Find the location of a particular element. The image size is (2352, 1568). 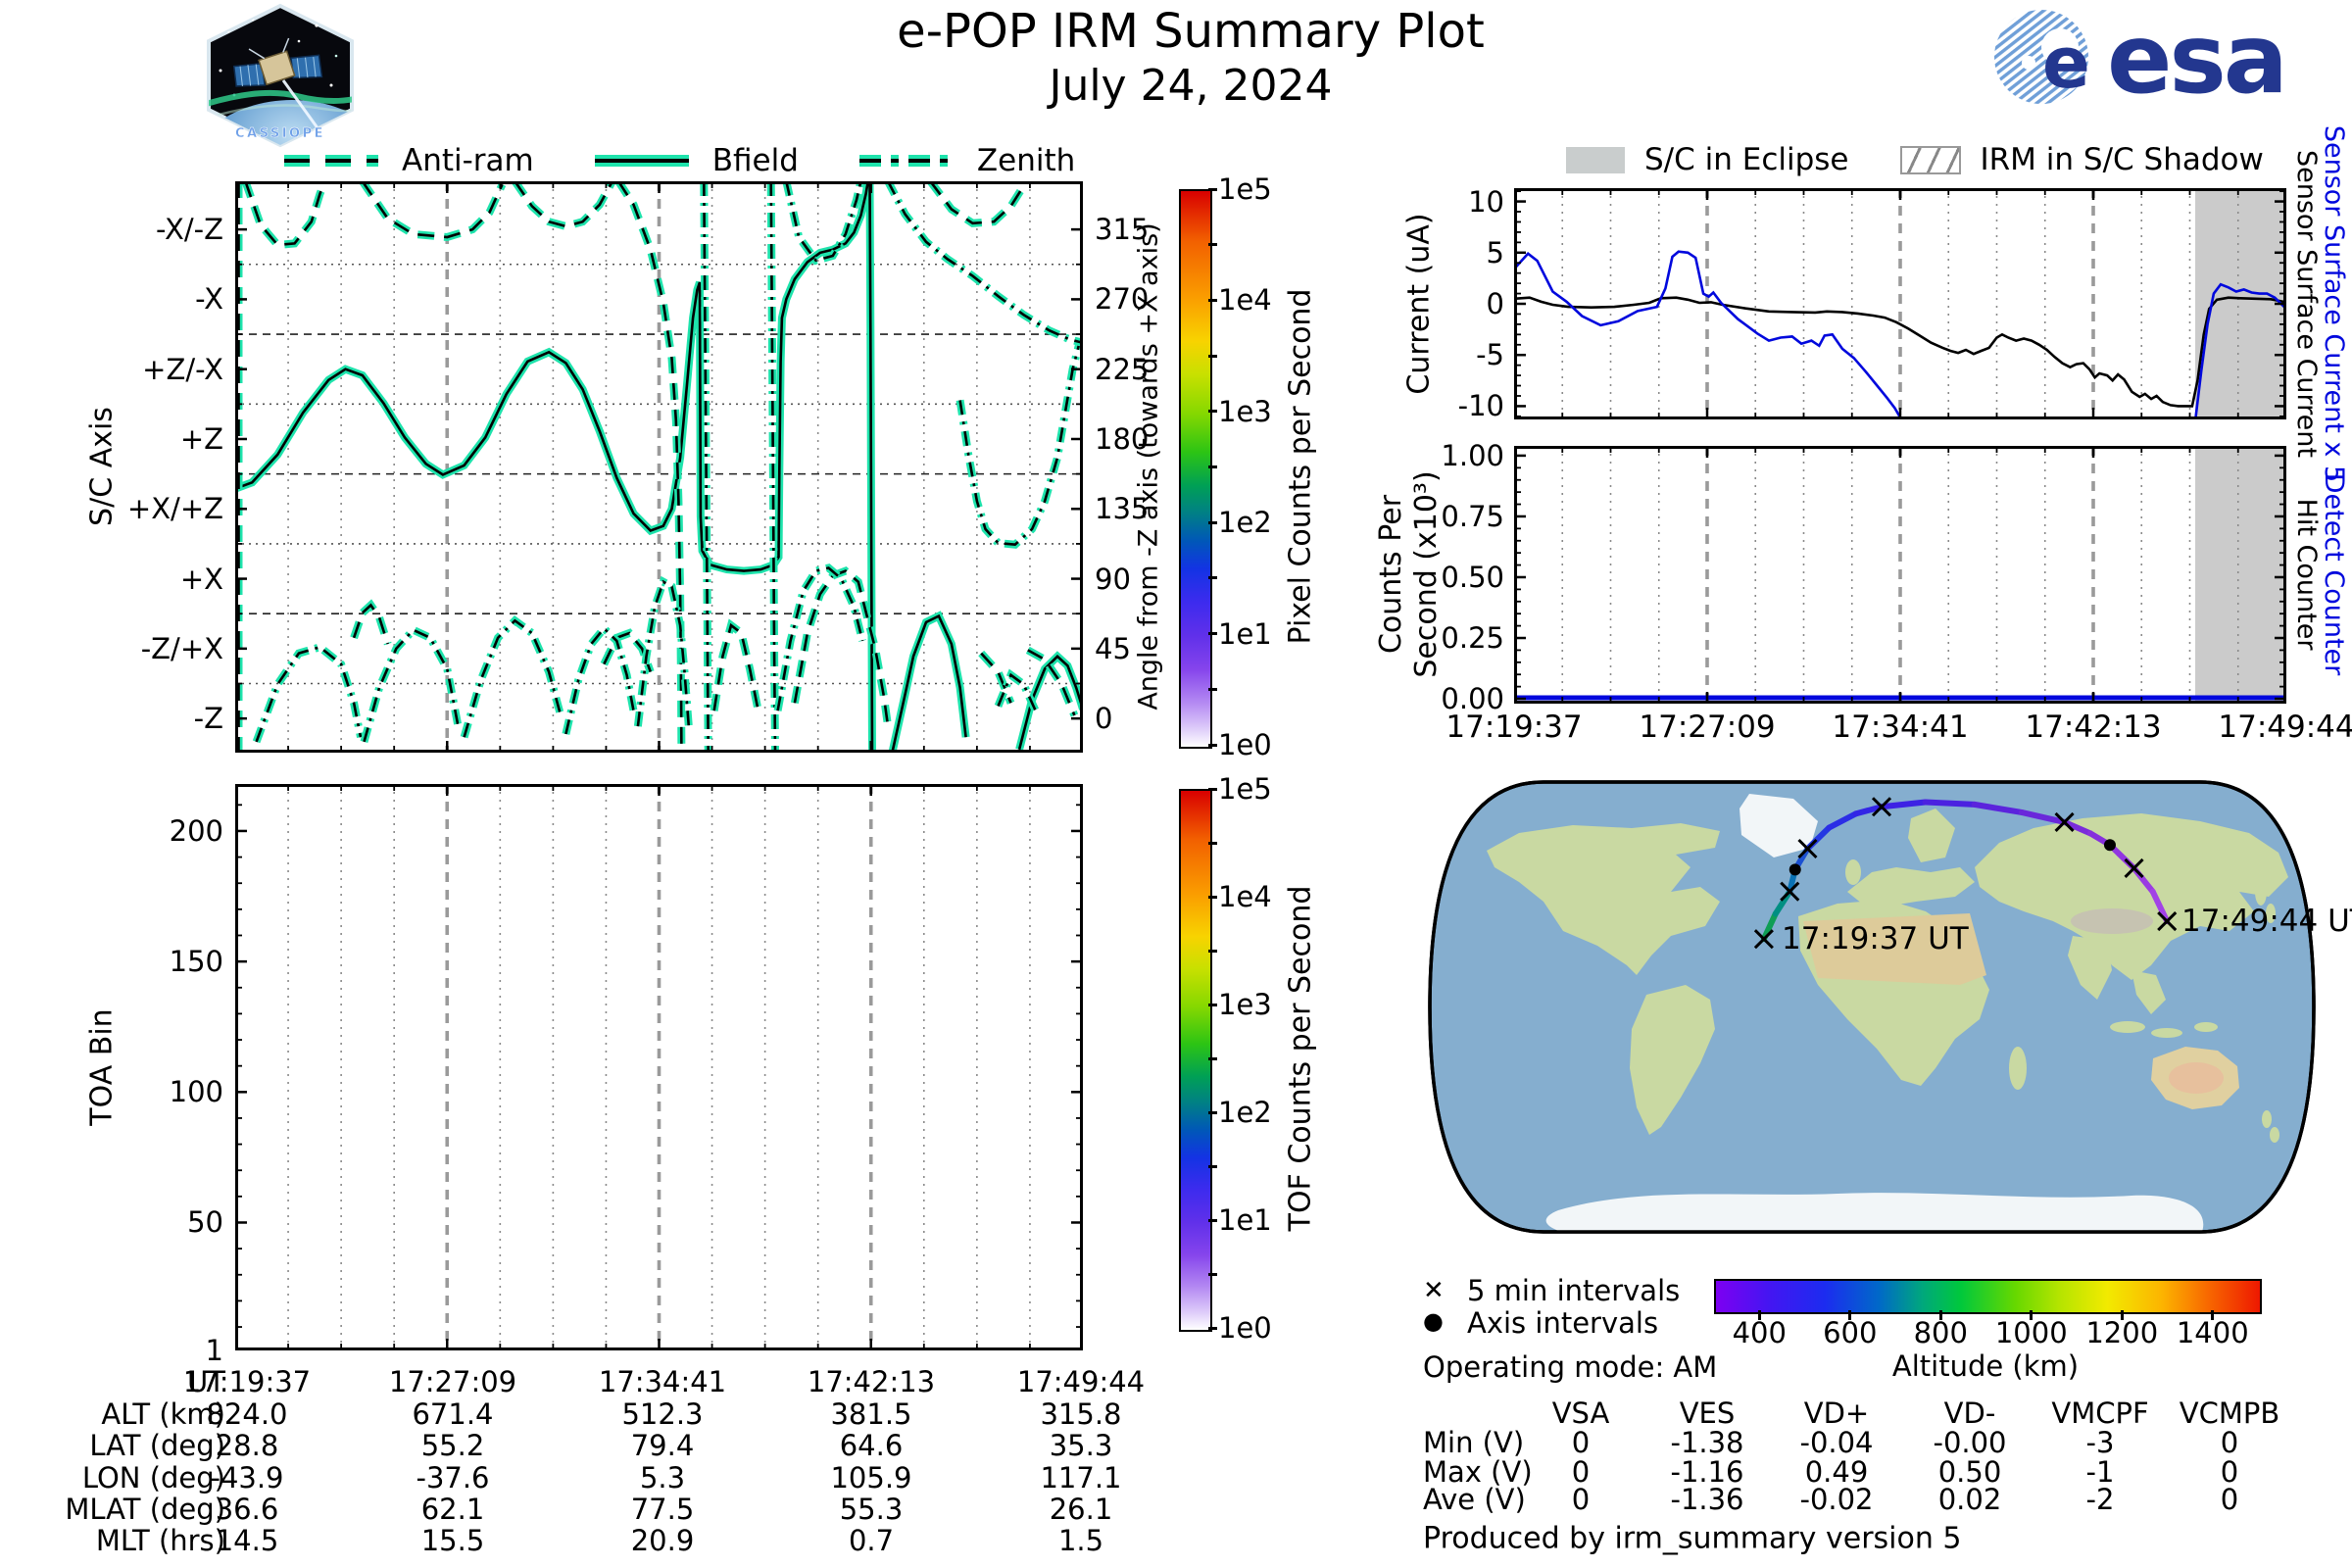

esa-logo: e esa is located at coordinates (2141, 57).